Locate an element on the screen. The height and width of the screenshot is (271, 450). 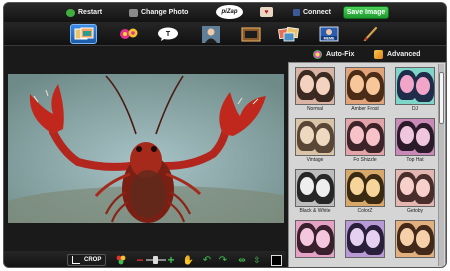
effect-label: Vintage is located at coordinates (315, 160).